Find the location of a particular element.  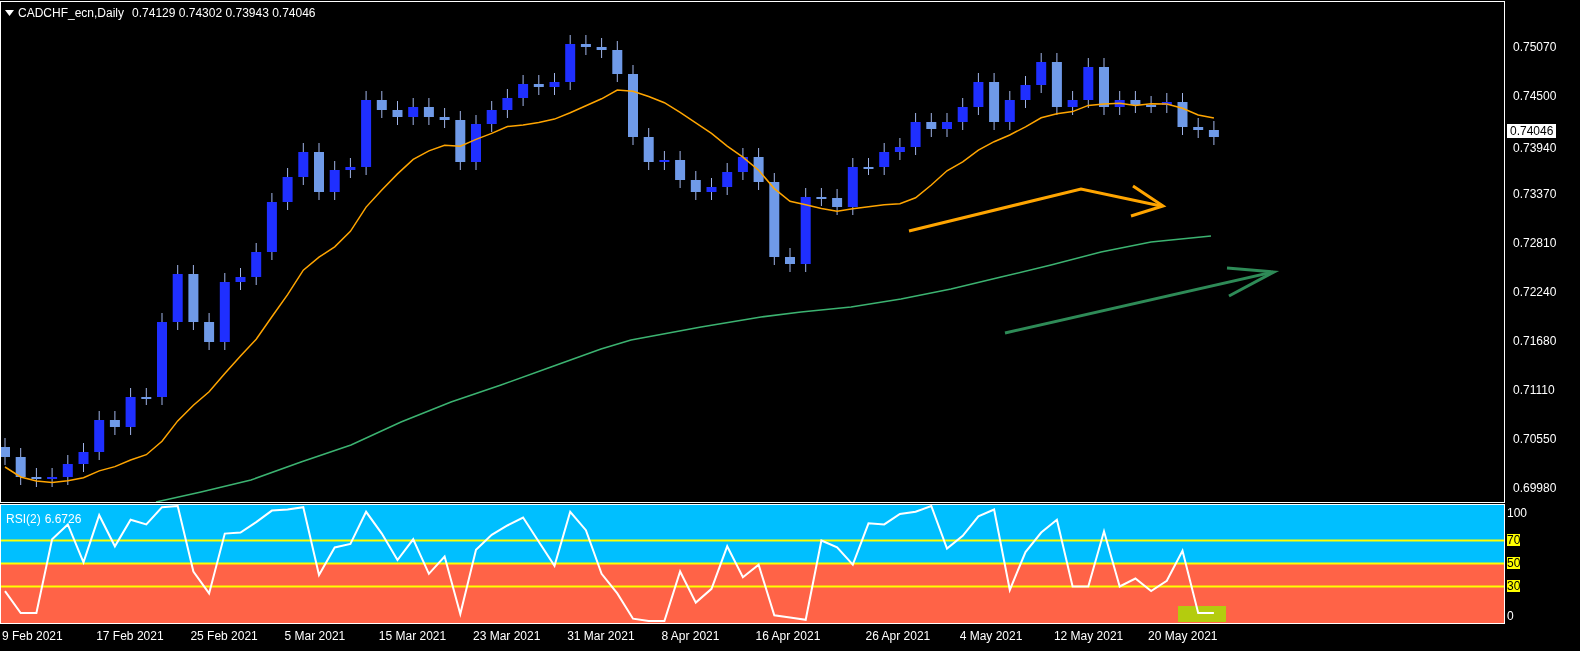

rsi-axis-label: 70 is located at coordinates (1514, 539).